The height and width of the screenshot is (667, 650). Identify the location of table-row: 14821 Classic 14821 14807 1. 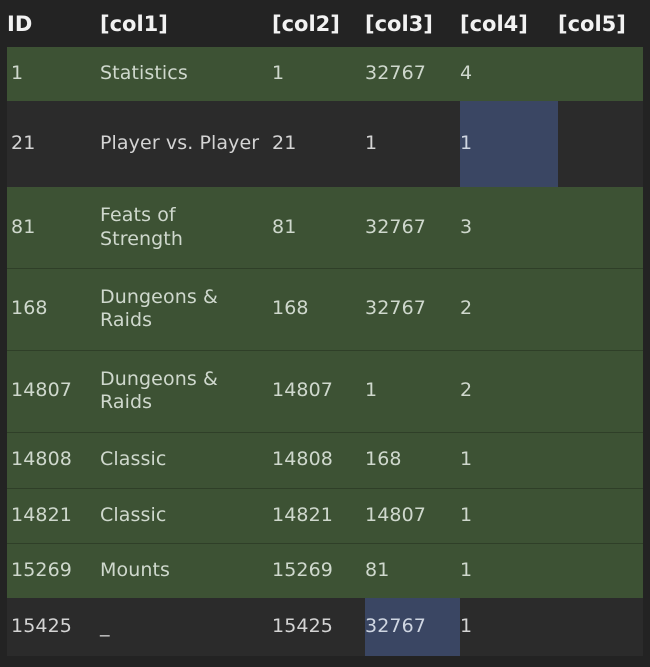
(325, 515).